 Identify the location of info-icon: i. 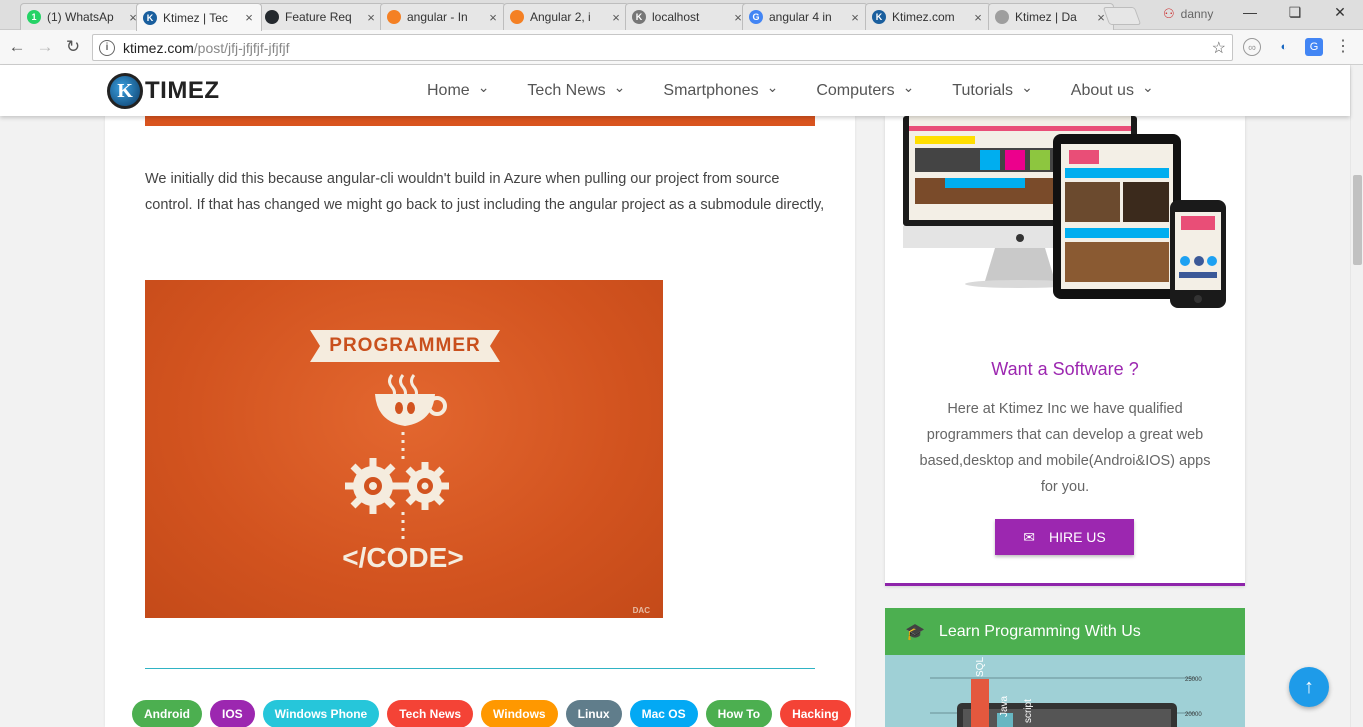
(107, 47).